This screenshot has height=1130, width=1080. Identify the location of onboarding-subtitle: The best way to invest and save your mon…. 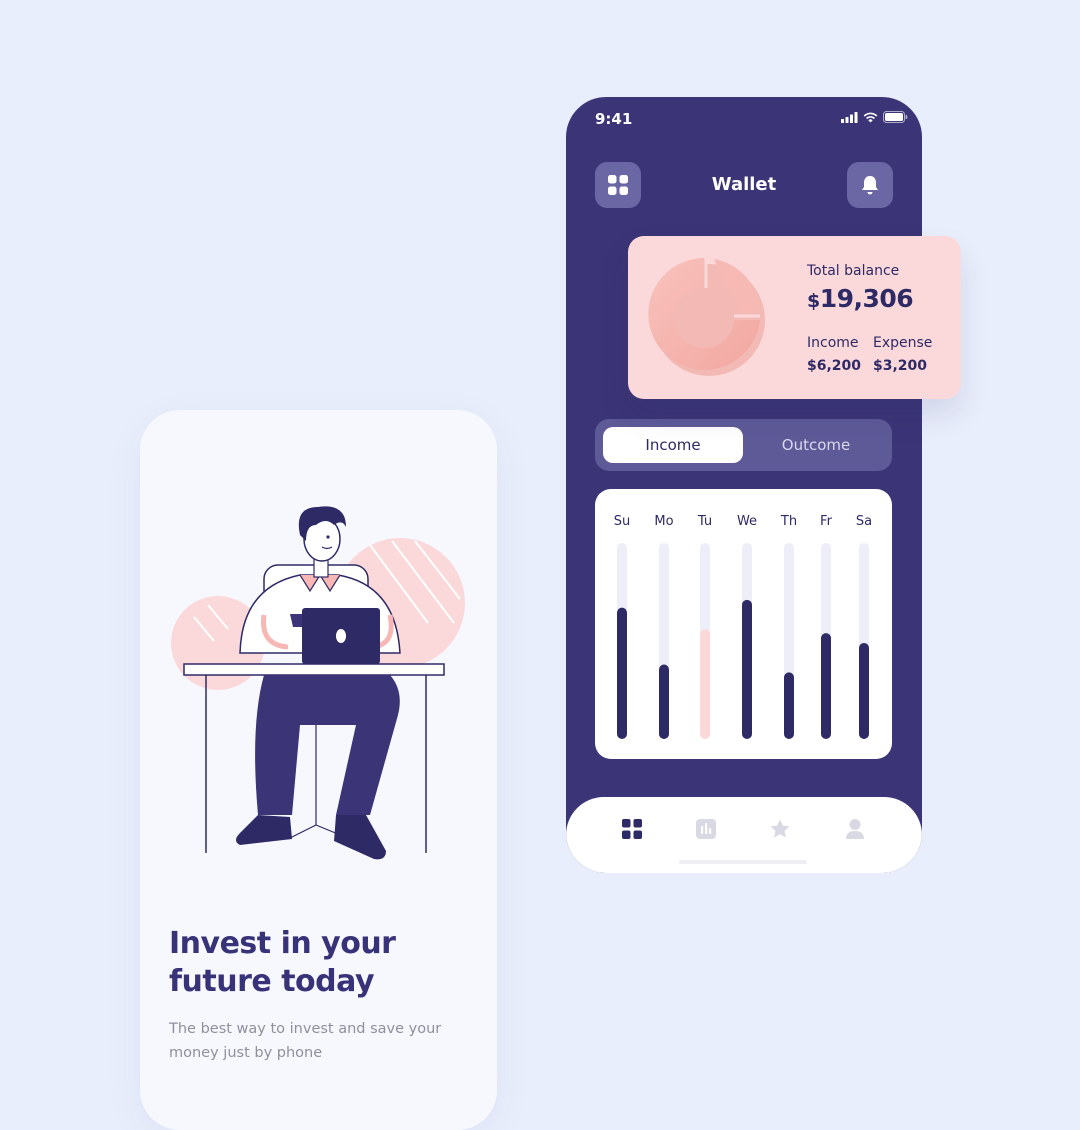
(305, 1041).